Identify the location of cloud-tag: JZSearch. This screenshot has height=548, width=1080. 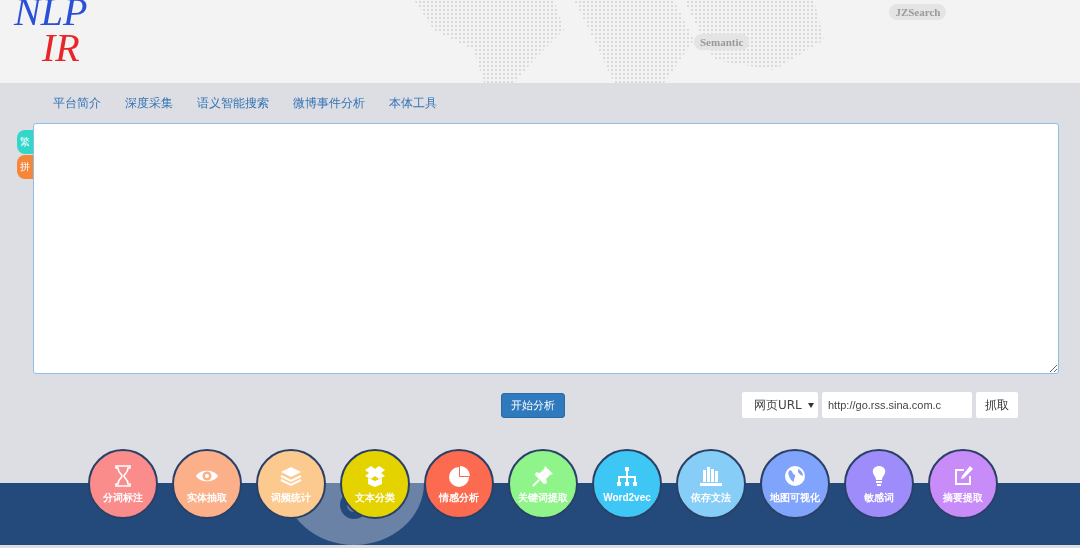
(918, 12).